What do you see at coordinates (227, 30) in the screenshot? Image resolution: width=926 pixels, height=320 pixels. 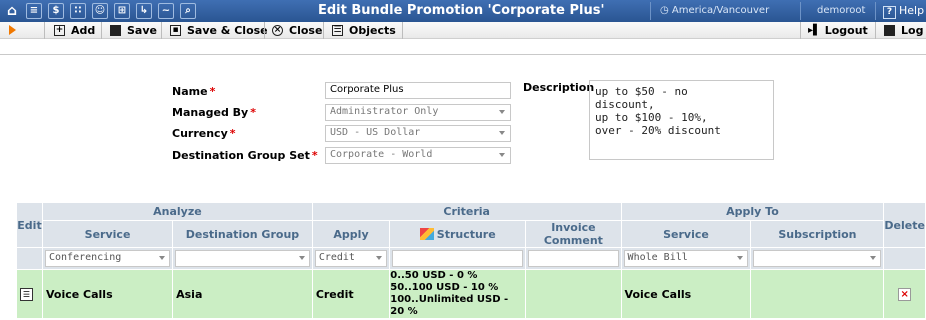 I see `save-close-label: Save & Close` at bounding box center [227, 30].